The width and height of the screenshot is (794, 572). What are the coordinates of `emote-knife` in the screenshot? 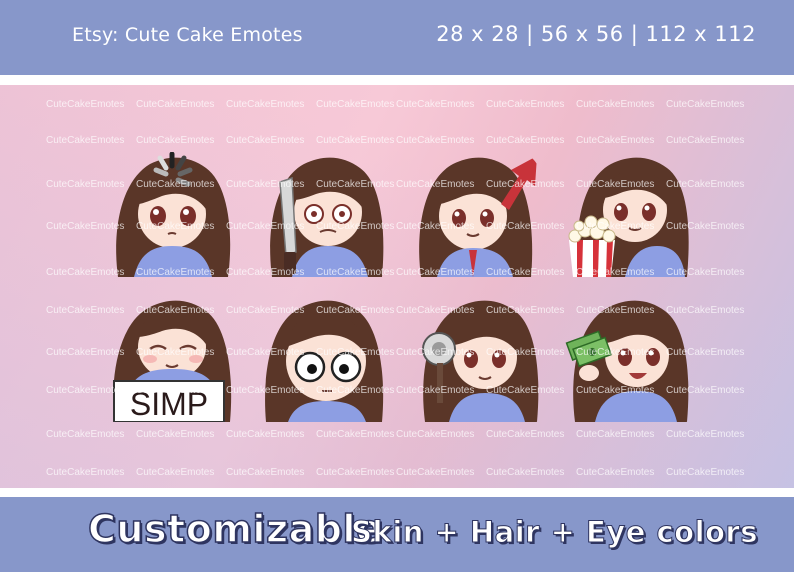 It's located at (324, 214).